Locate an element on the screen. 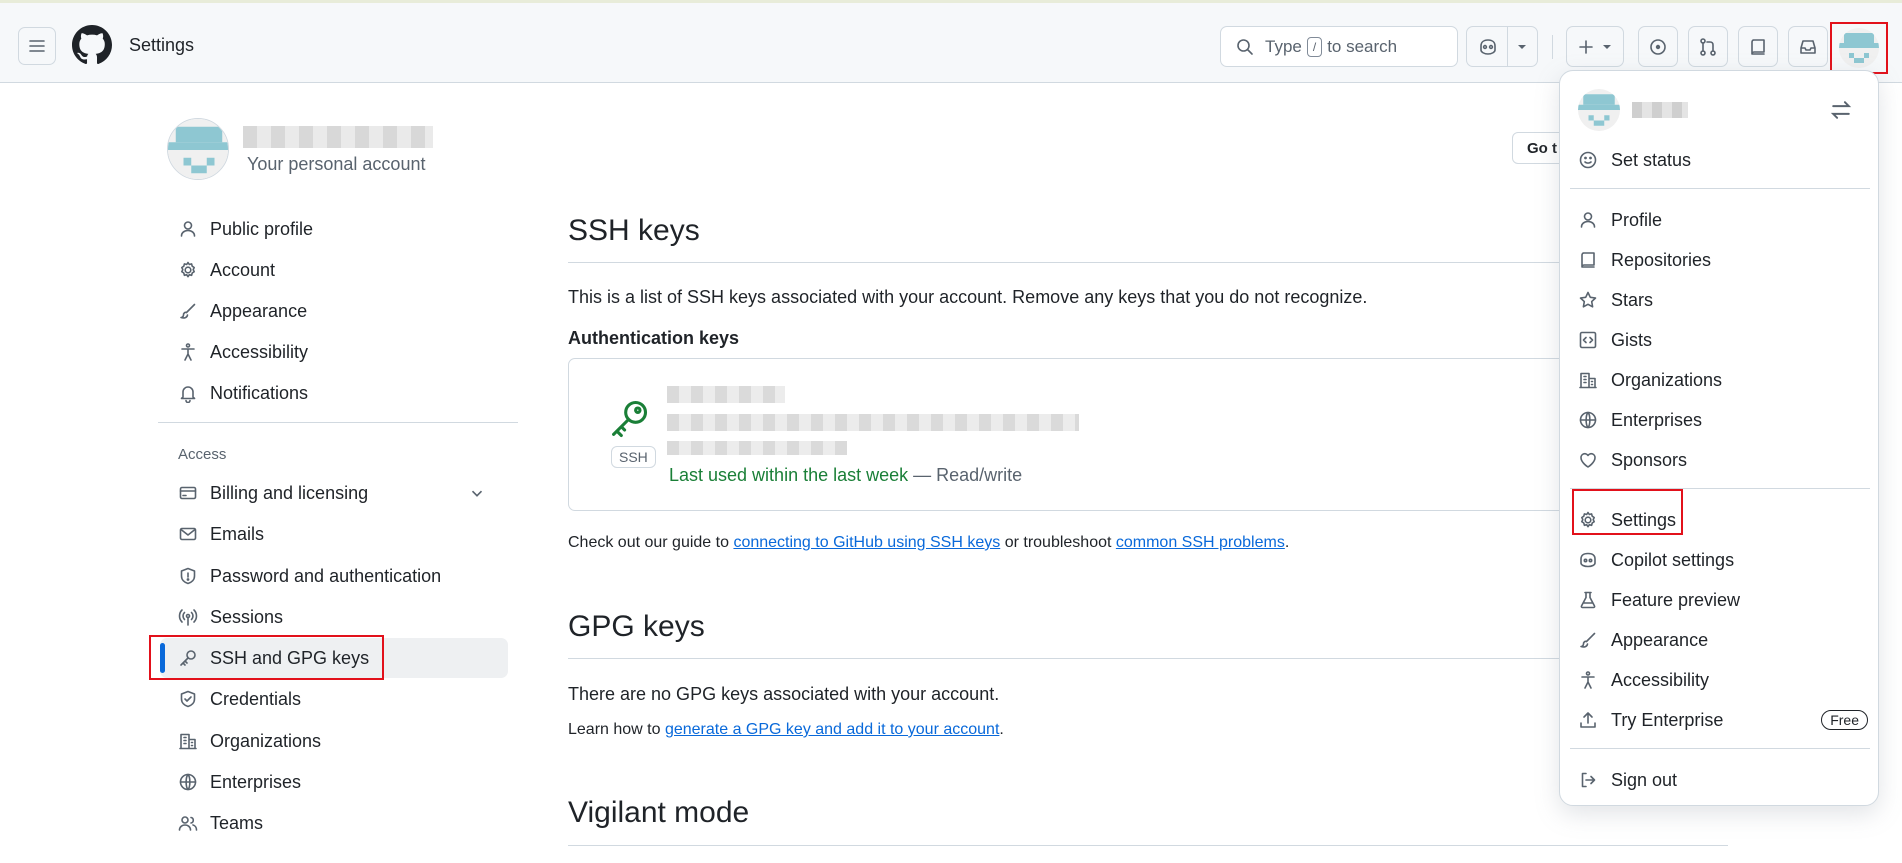 The image size is (1902, 863). plus-icon is located at coordinates (1586, 46).